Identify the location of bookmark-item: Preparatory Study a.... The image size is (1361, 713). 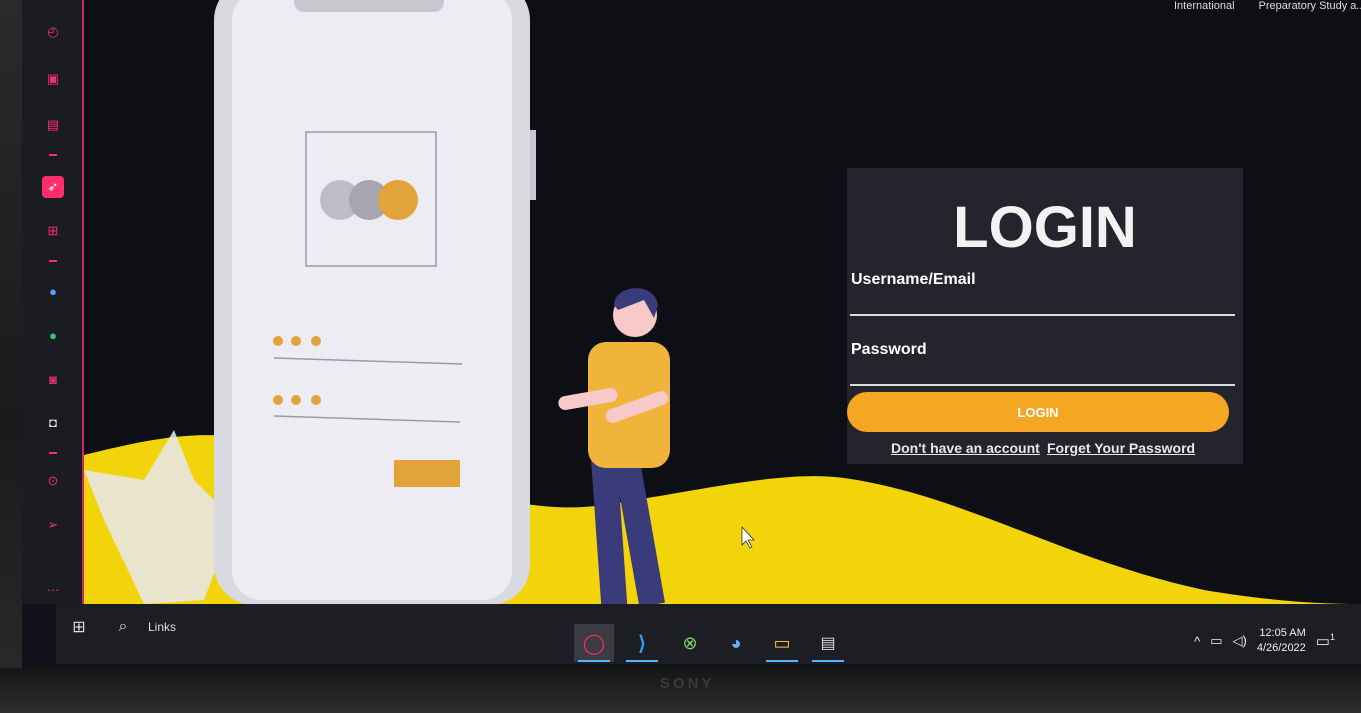
(1310, 6).